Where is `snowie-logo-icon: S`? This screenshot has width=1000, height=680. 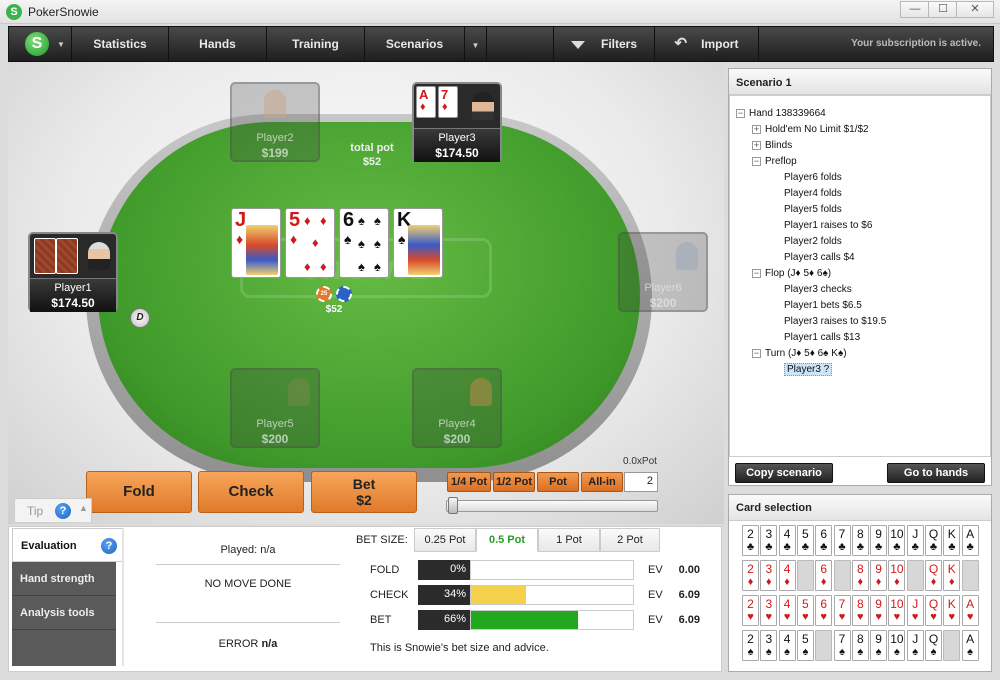 snowie-logo-icon: S is located at coordinates (37, 44).